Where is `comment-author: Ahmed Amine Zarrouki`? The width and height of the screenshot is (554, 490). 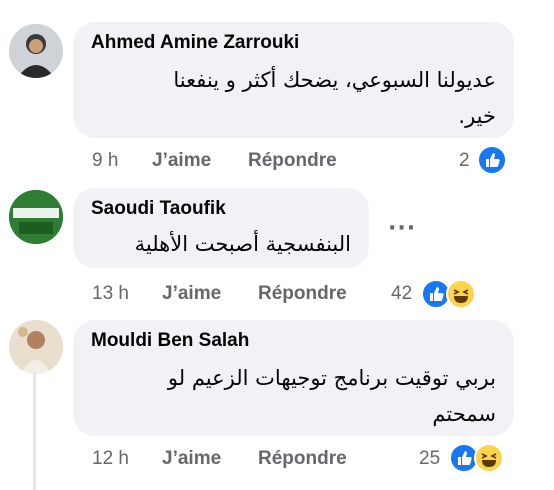
comment-author: Ahmed Amine Zarrouki is located at coordinates (195, 43).